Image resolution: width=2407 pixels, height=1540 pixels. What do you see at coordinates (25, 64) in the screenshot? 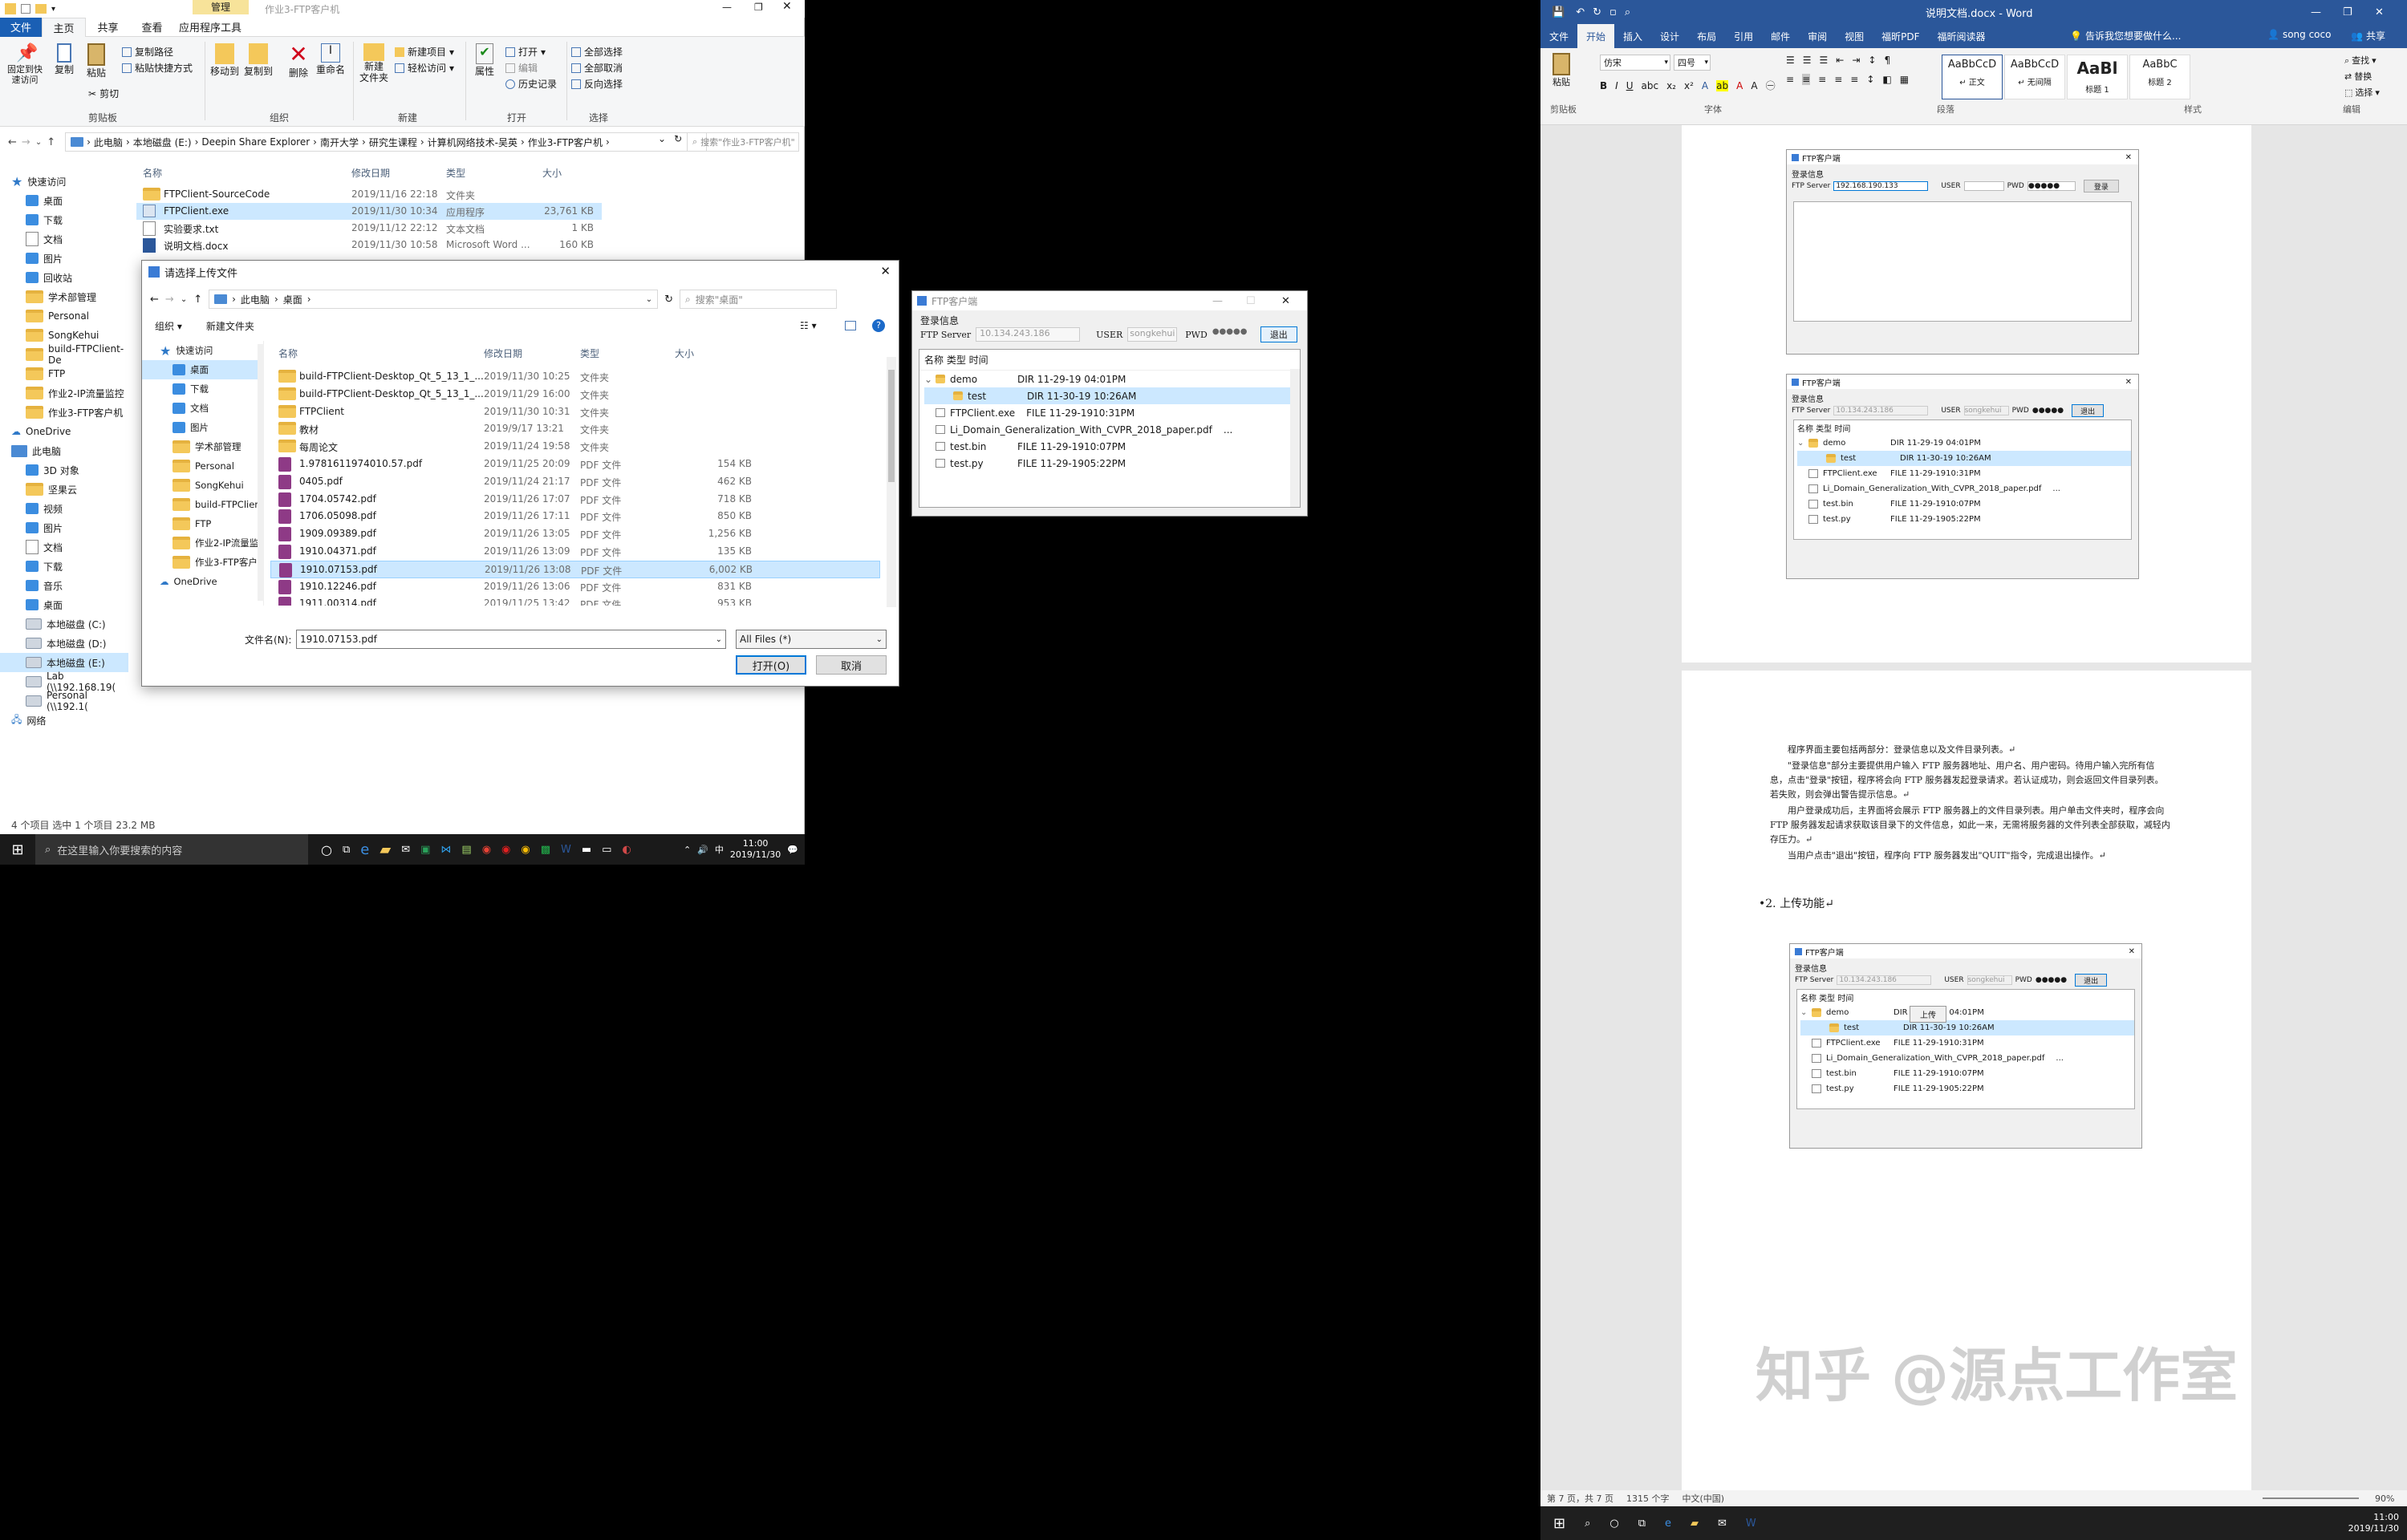
I see `pin-button: 📌 固定到快速访问` at bounding box center [25, 64].